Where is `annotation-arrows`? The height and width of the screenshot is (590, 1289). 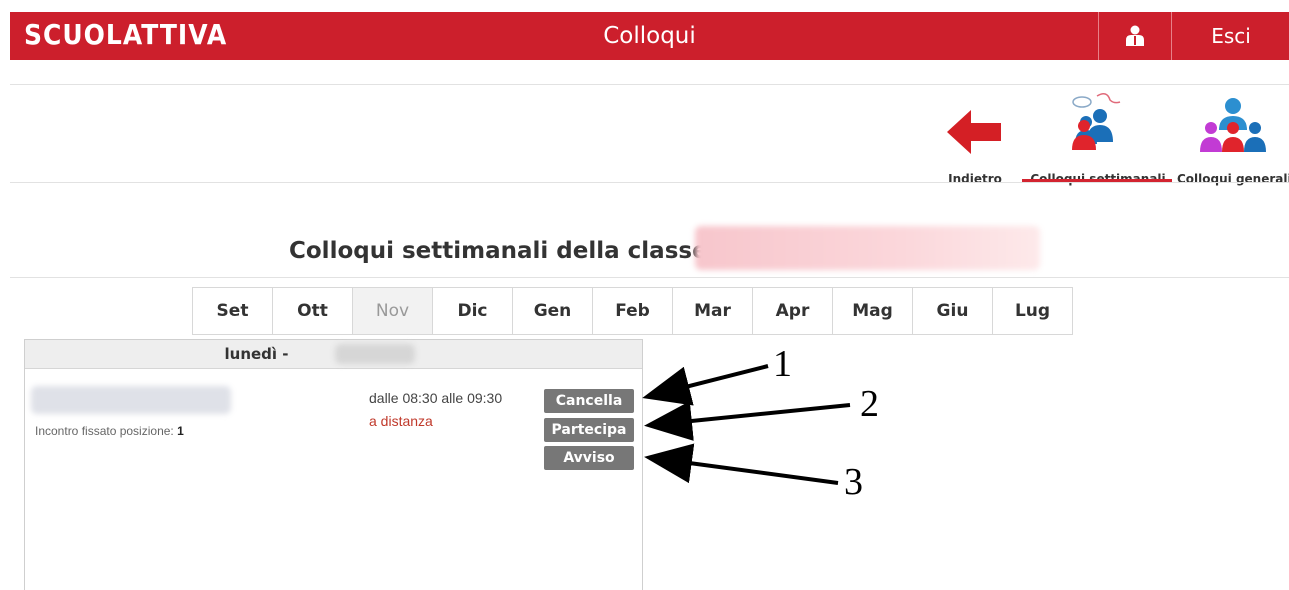
annotation-arrows is located at coordinates (746, 424).